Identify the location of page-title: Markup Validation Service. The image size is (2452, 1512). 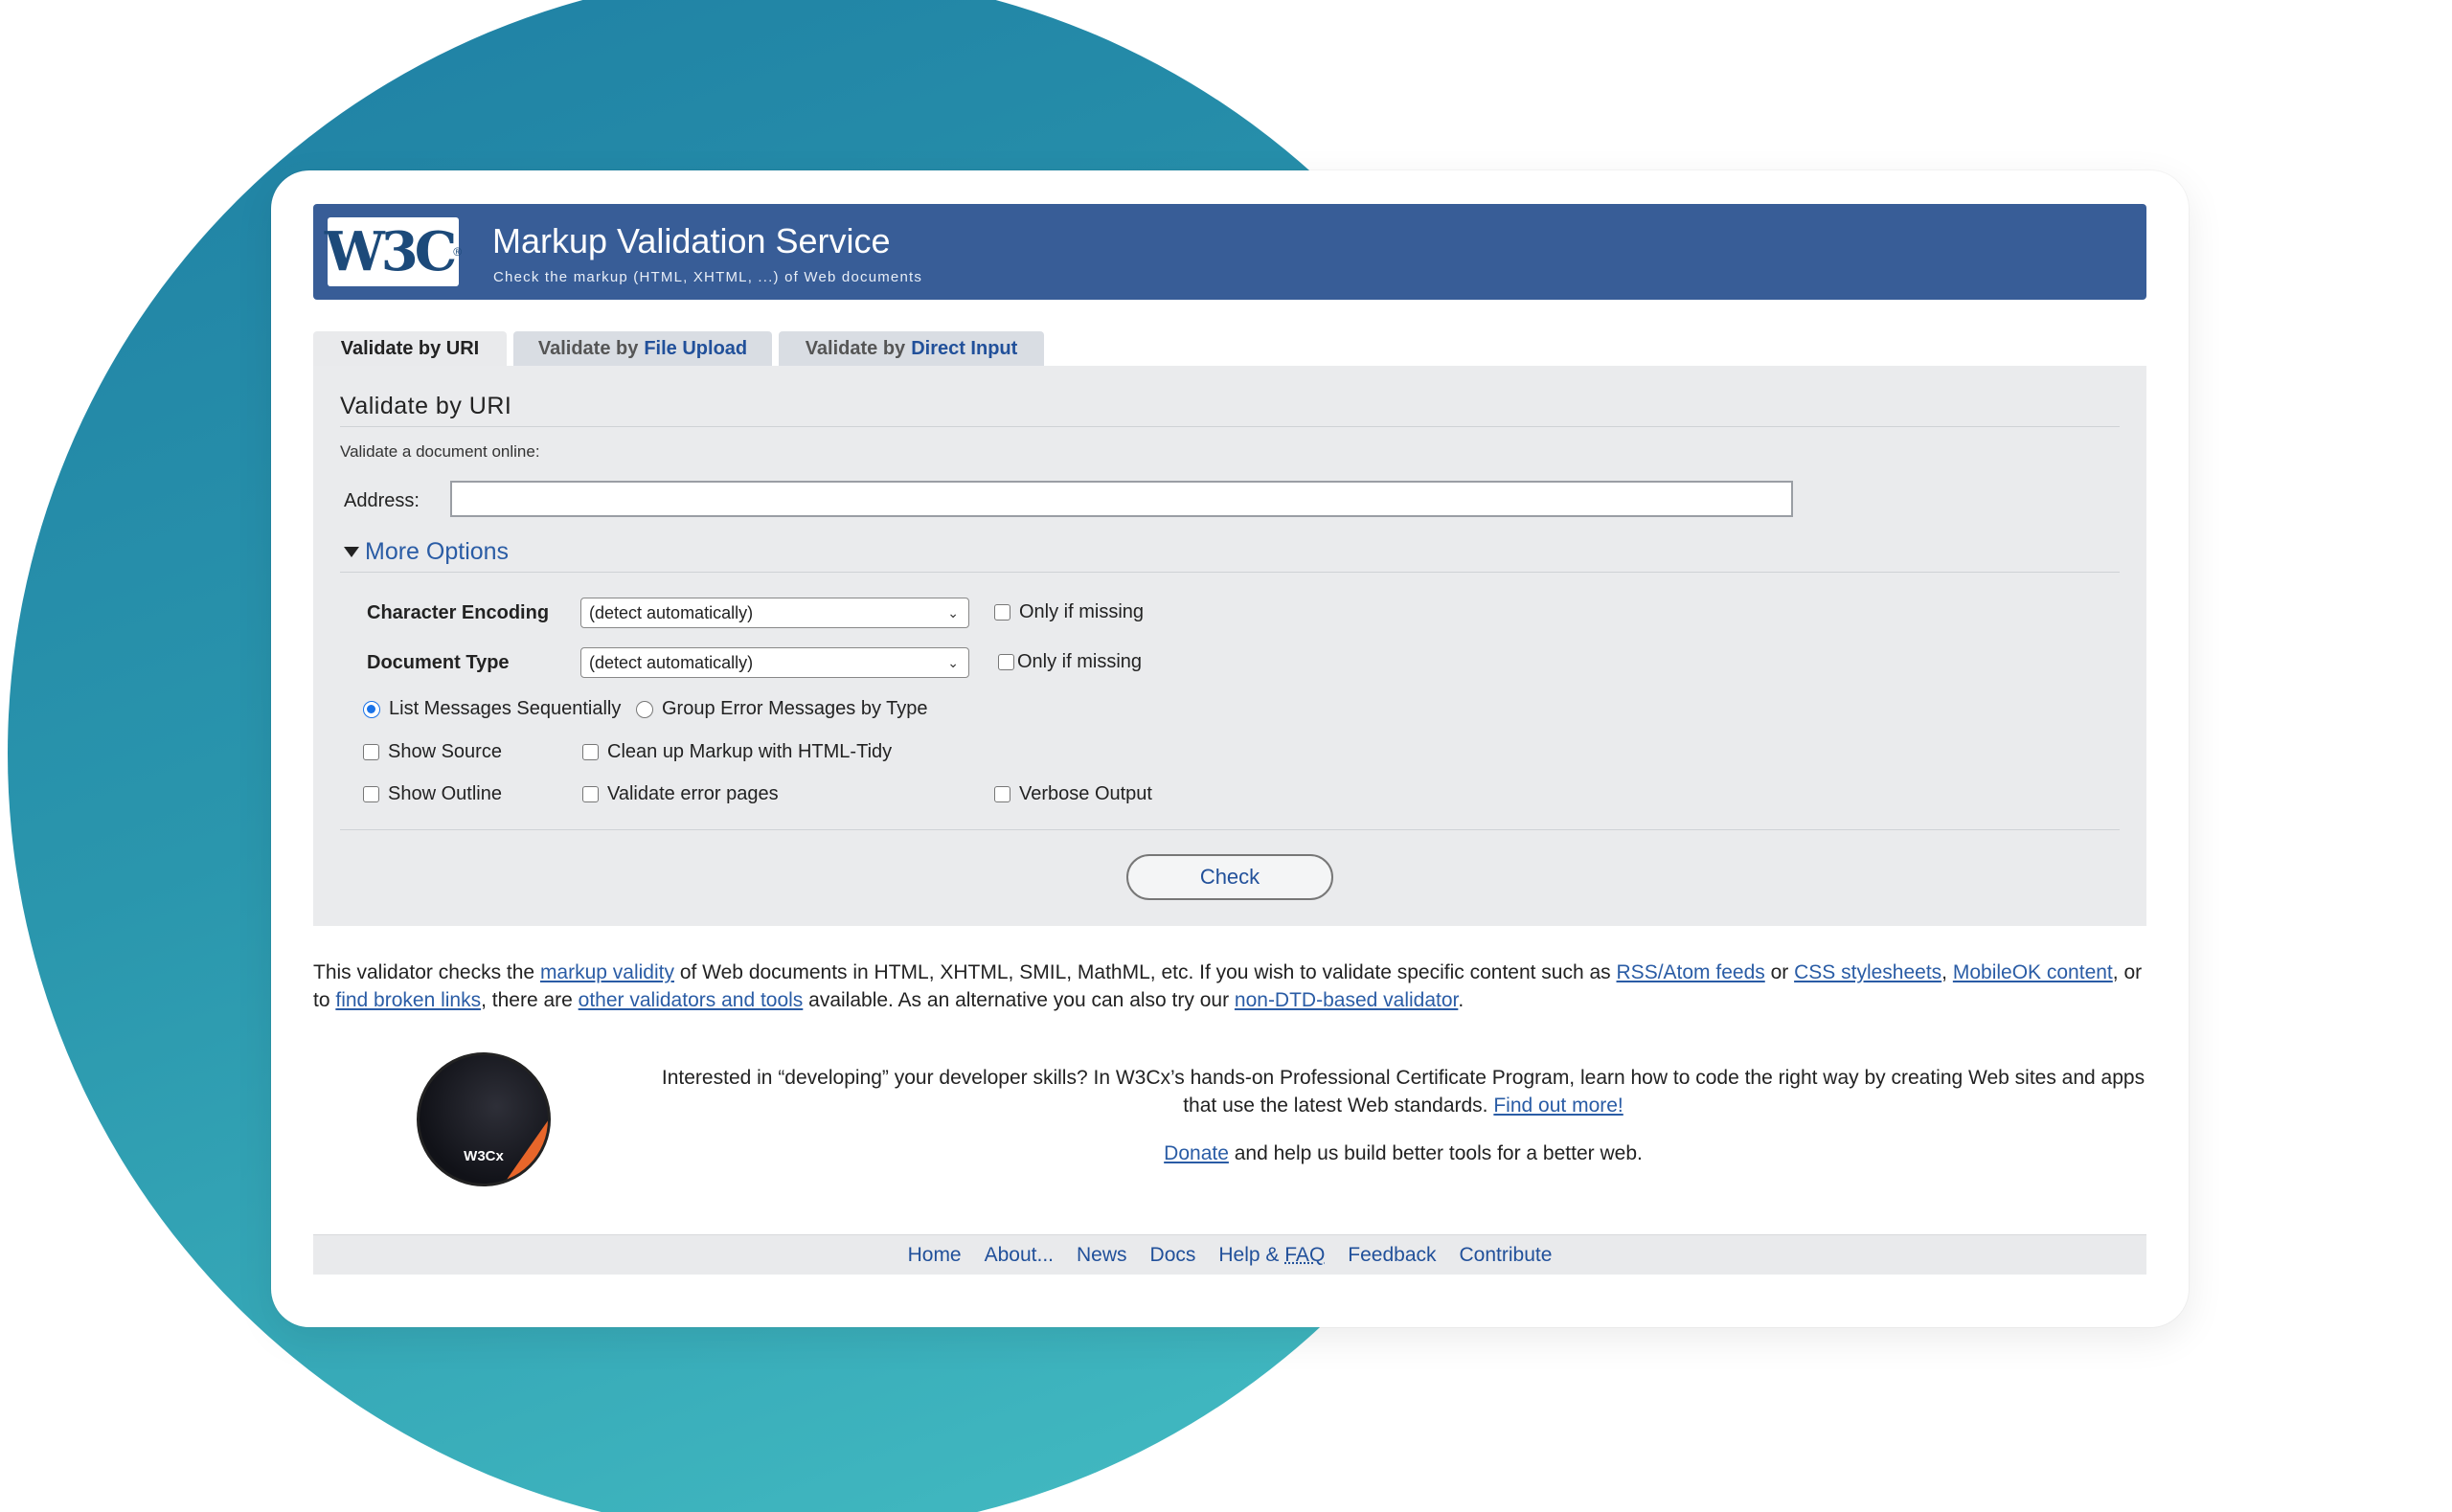
(691, 240).